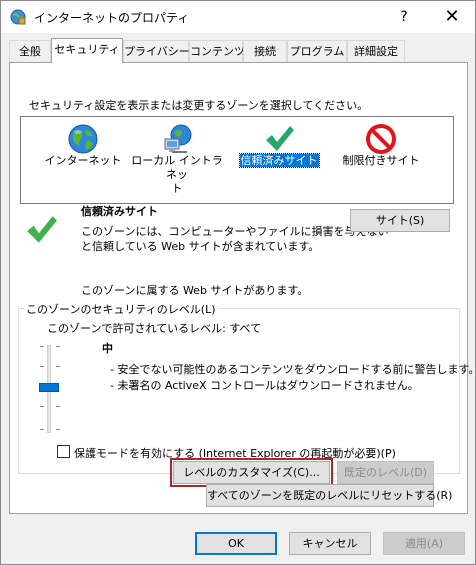  Describe the element at coordinates (235, 231) in the screenshot. I see `zone-detail-description-line1: このゾーンには、コンピューターやファイルに損害を与えない` at that location.